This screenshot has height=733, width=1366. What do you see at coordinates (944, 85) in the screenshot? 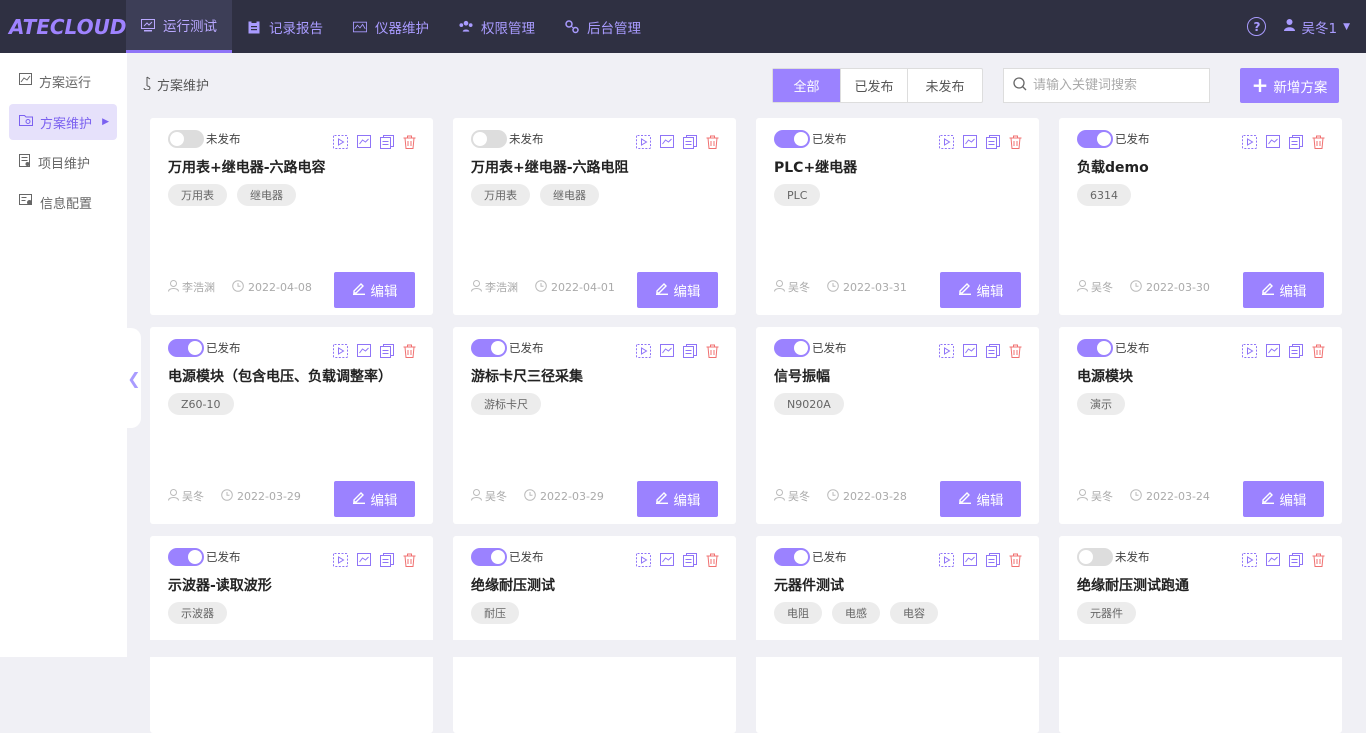
I see `filter-unpublished: 未发布` at bounding box center [944, 85].